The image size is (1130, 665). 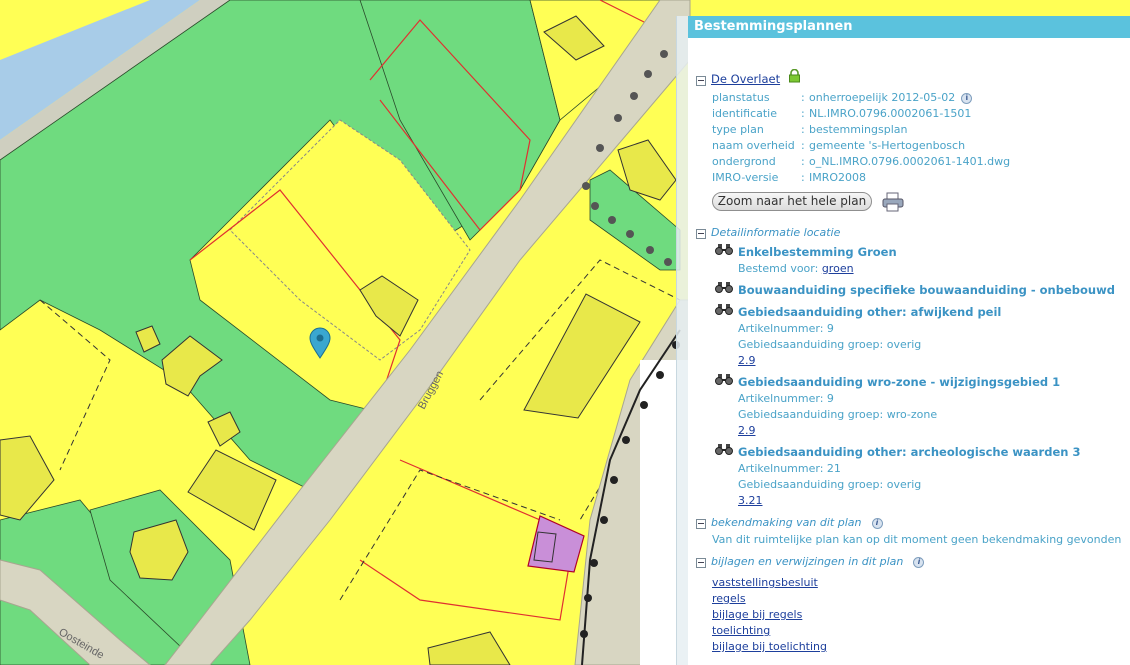 I want to click on item-line: Bestemd voor: groen, so click(x=796, y=268).